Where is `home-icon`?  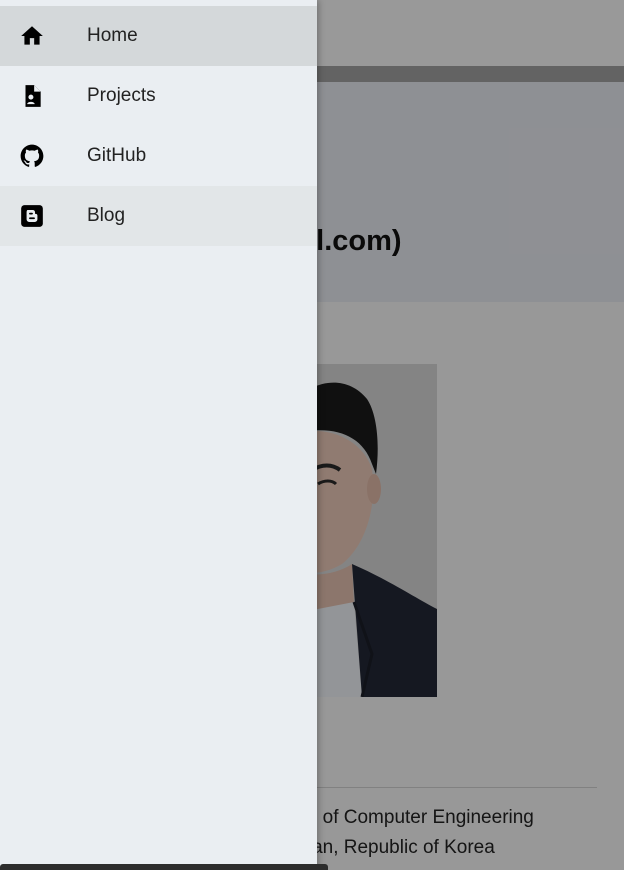 home-icon is located at coordinates (32, 36).